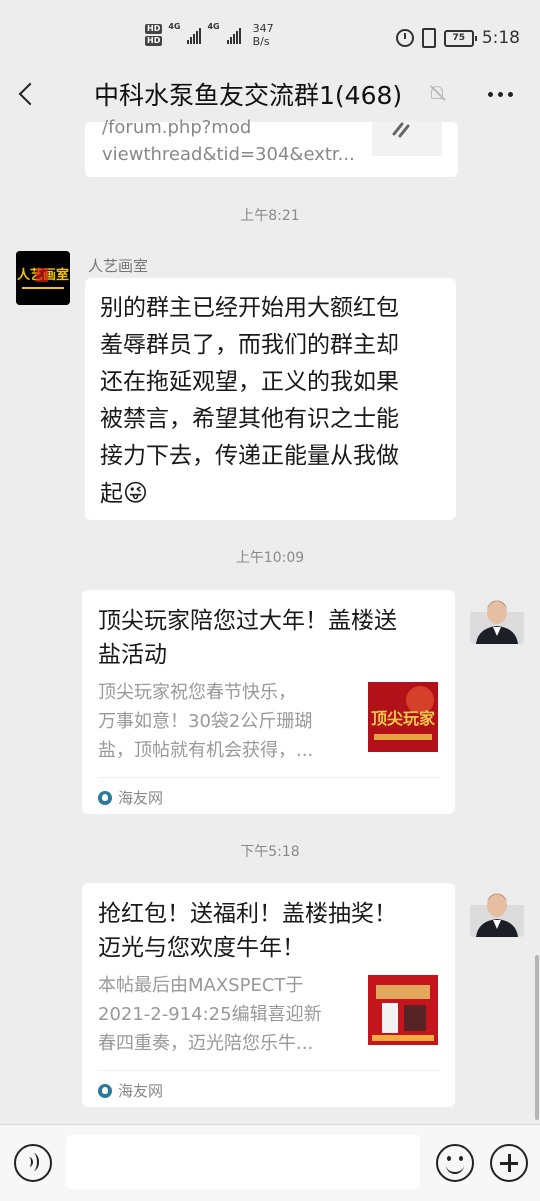 The image size is (540, 1201). I want to click on message-line: 被禁言，希望其他有识之士能, so click(249, 419).